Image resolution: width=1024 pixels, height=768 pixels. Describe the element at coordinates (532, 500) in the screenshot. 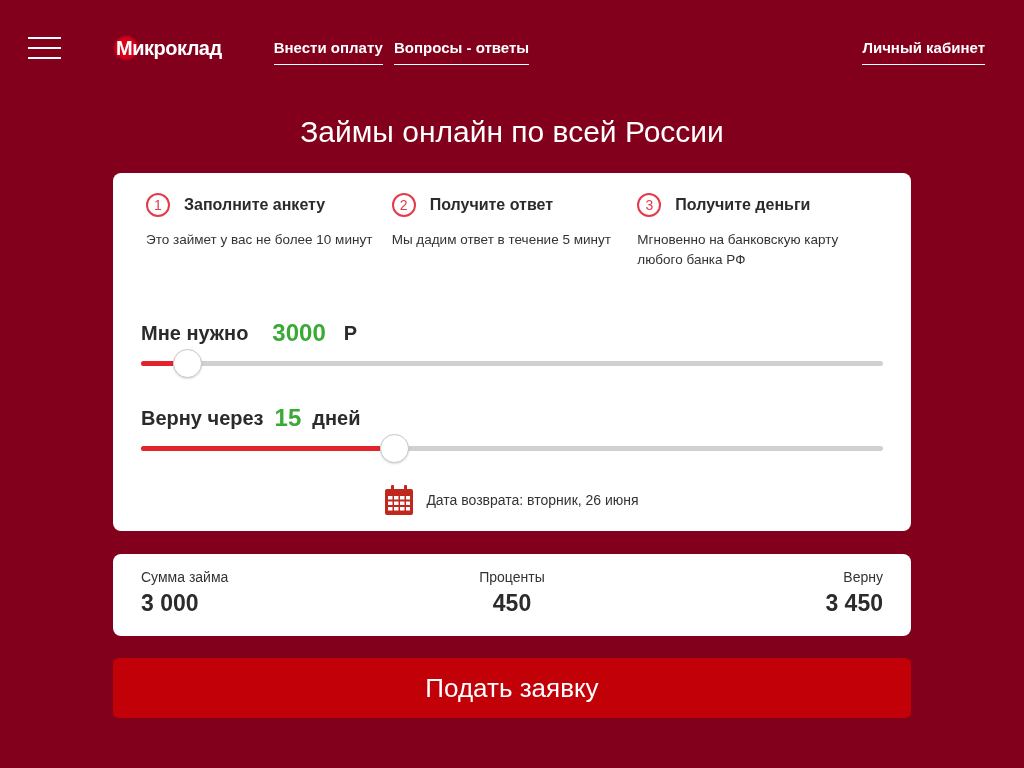

I see `return-date-text: Дата возврата: вторник, 26 июня` at that location.